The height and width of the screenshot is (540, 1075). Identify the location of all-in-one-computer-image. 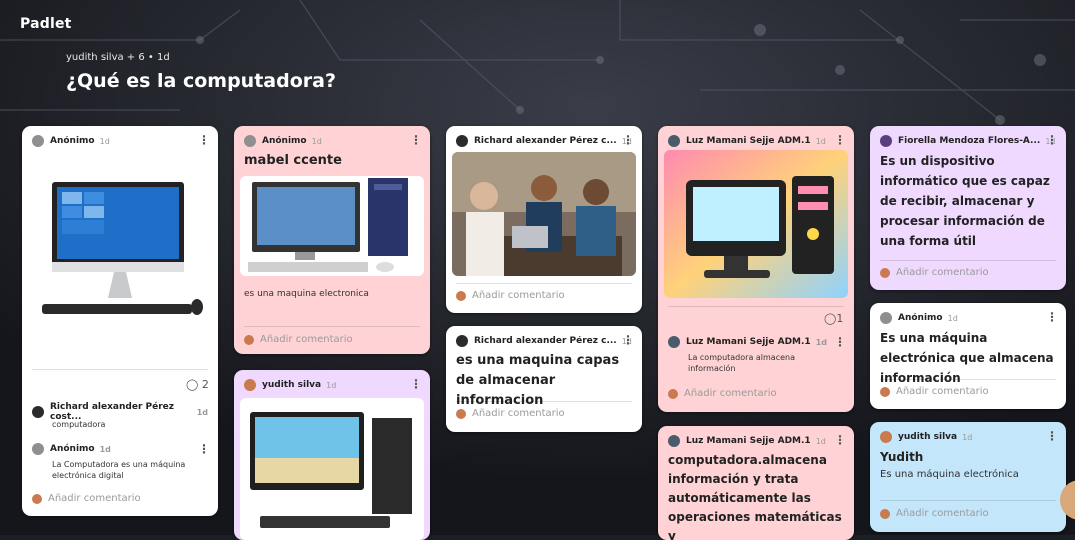
(120, 251).